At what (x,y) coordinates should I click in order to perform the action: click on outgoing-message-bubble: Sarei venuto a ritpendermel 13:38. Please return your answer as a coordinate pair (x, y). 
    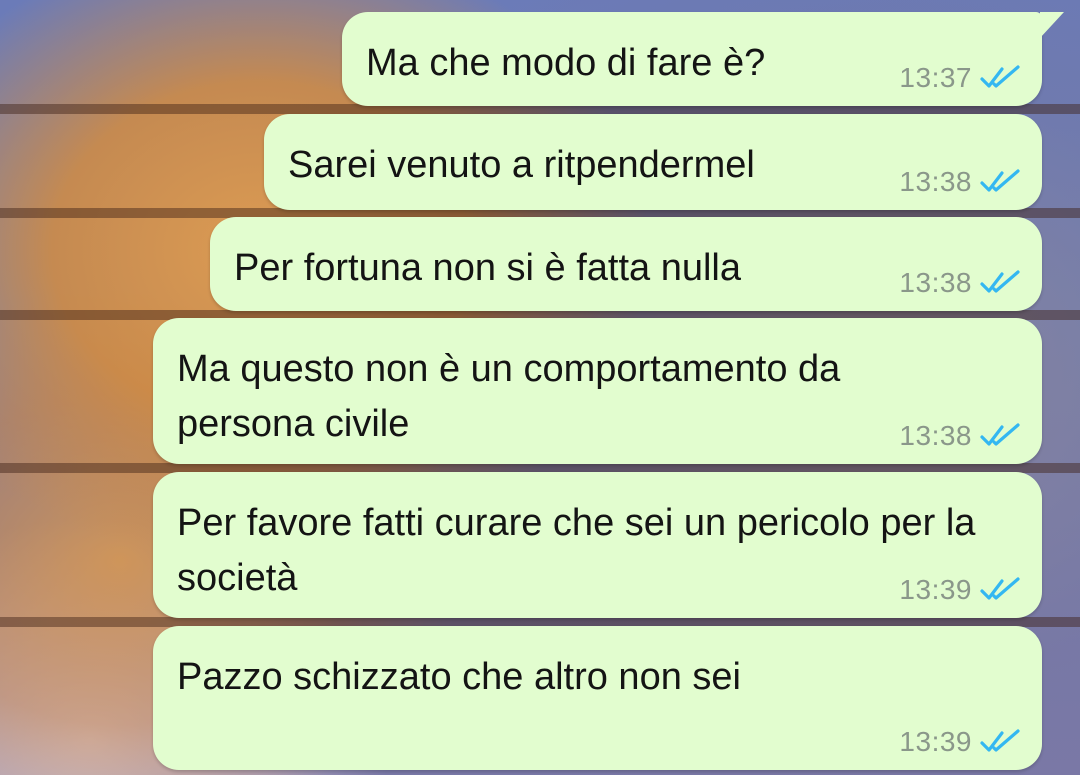
    Looking at the image, I should click on (653, 162).